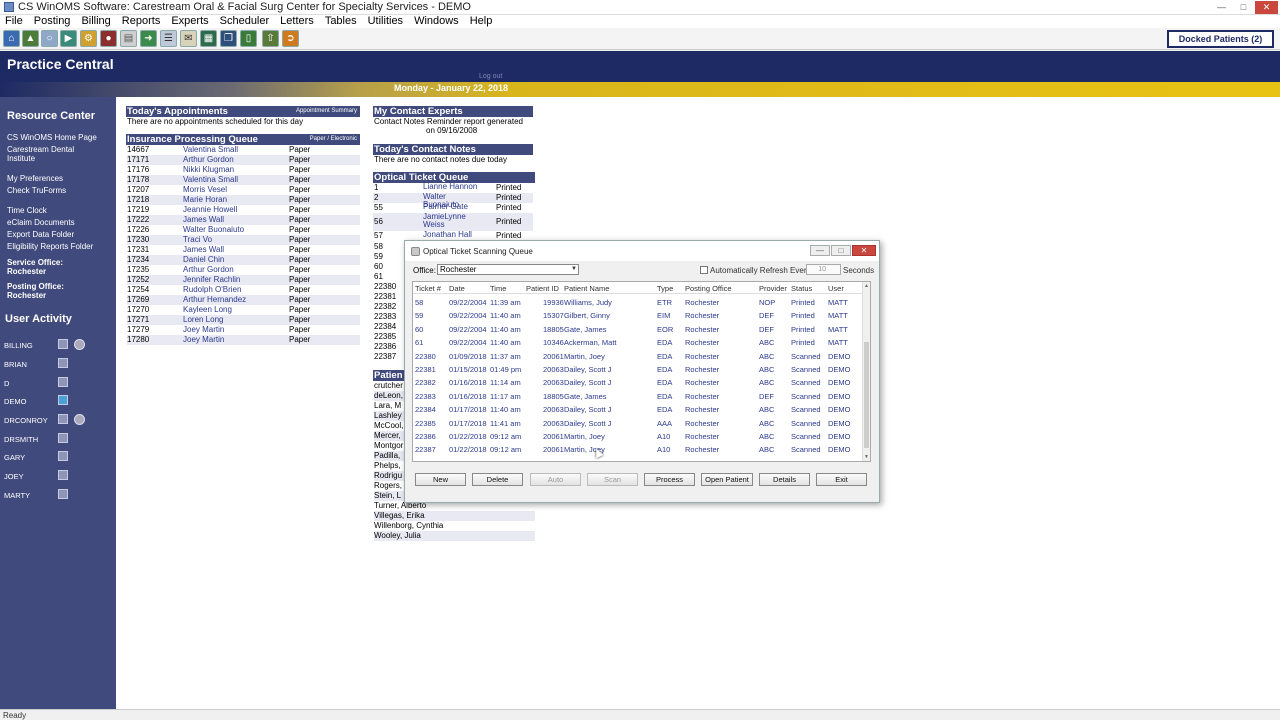 Image resolution: width=1280 pixels, height=720 pixels. Describe the element at coordinates (612, 479) in the screenshot. I see `scan-button: Scan` at that location.